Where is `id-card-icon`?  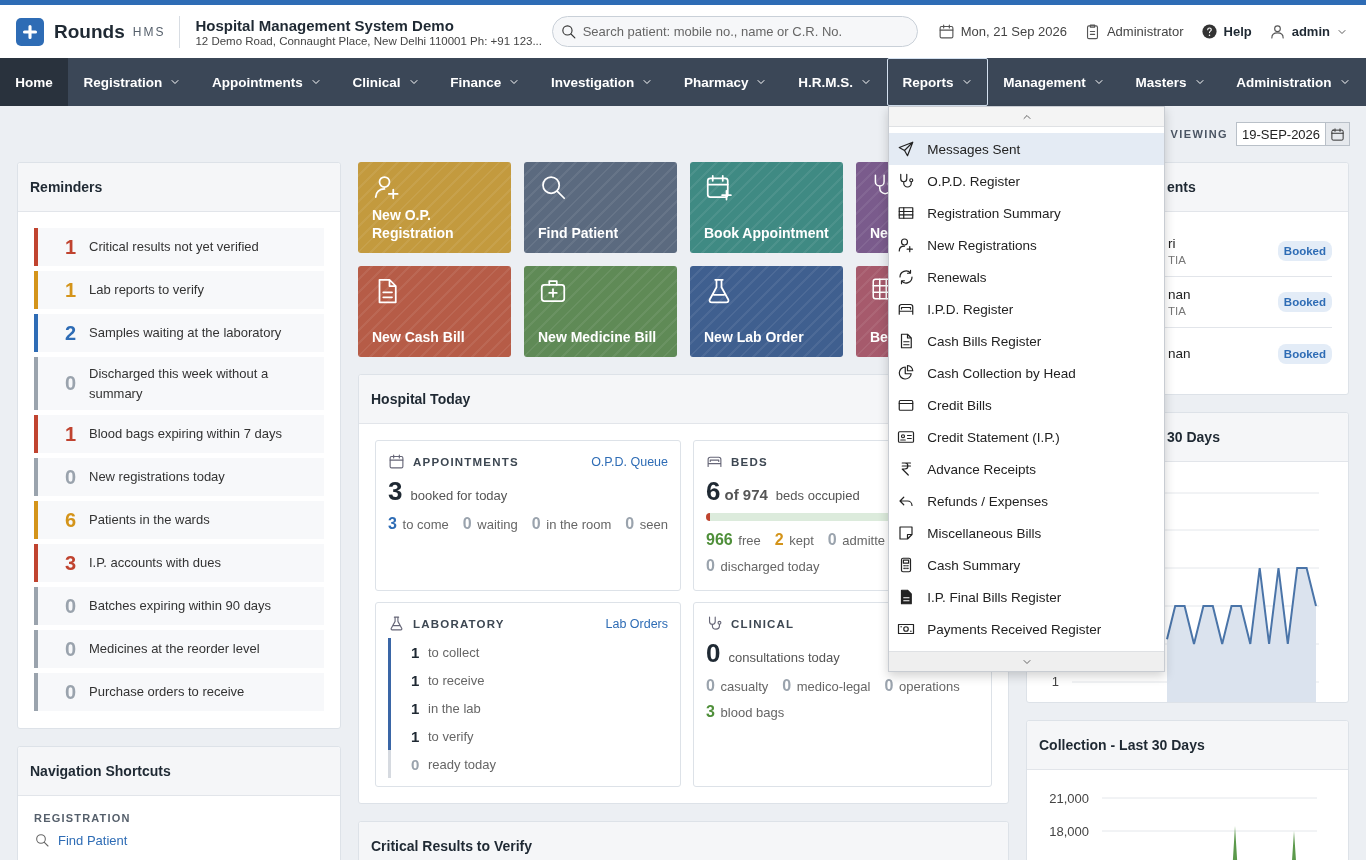
id-card-icon is located at coordinates (906, 437).